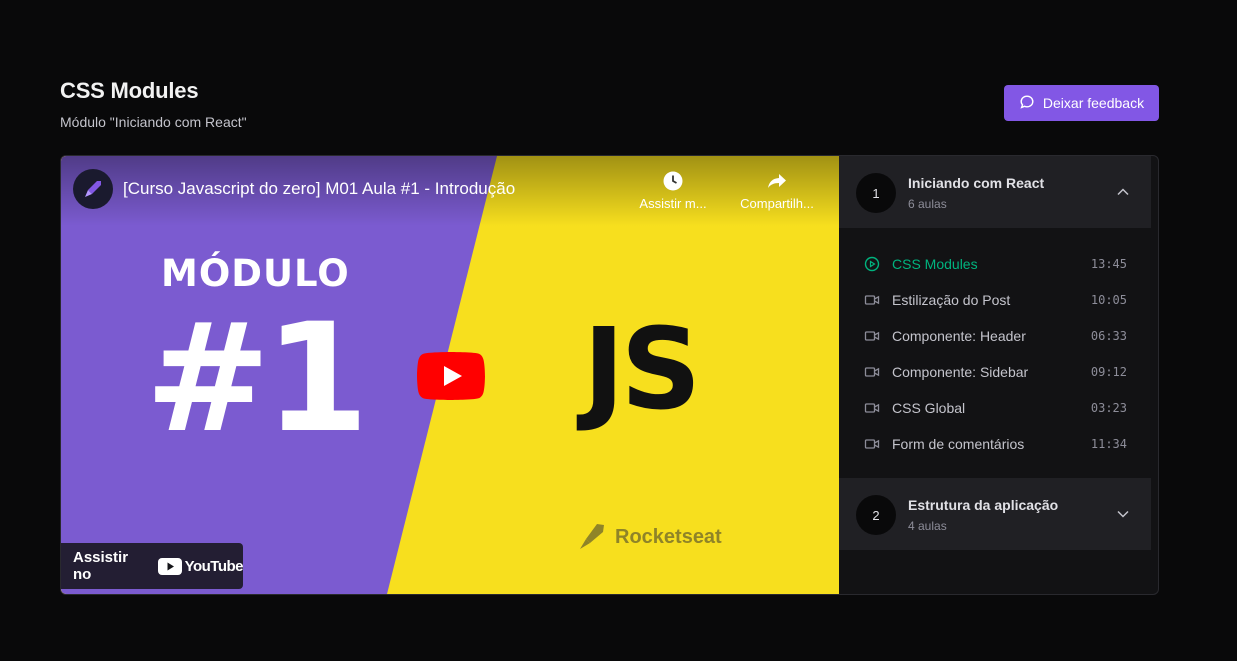 The image size is (1237, 661). Describe the element at coordinates (153, 122) in the screenshot. I see `page-subtitle: Módulo "Iniciando com React"` at that location.